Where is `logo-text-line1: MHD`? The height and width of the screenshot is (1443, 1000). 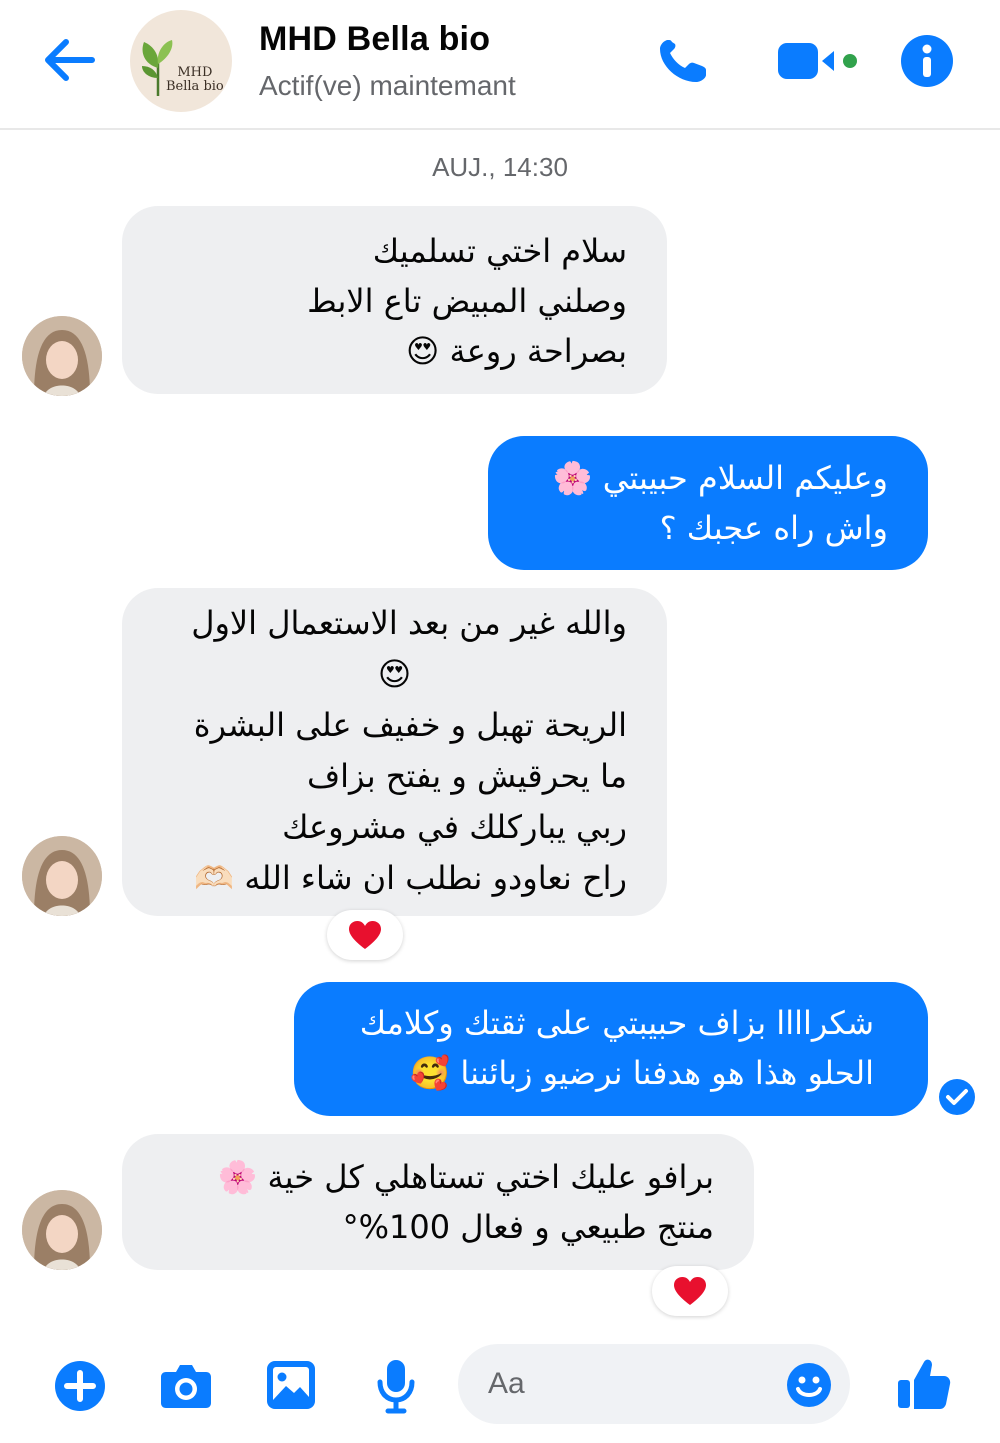 logo-text-line1: MHD is located at coordinates (195, 72).